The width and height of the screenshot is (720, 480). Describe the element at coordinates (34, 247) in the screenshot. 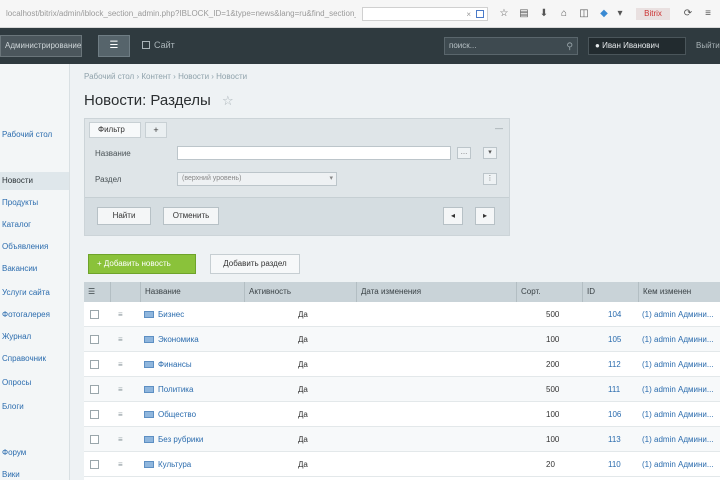

I see `sidebar-item: Объявления` at that location.